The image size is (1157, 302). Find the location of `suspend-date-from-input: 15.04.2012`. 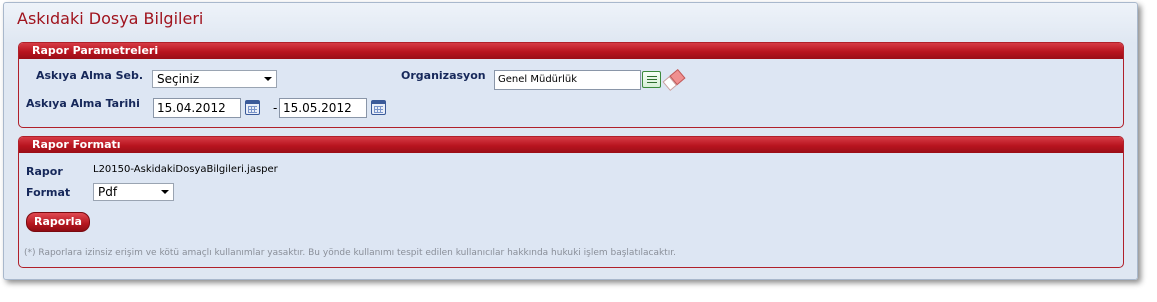

suspend-date-from-input: 15.04.2012 is located at coordinates (197, 108).